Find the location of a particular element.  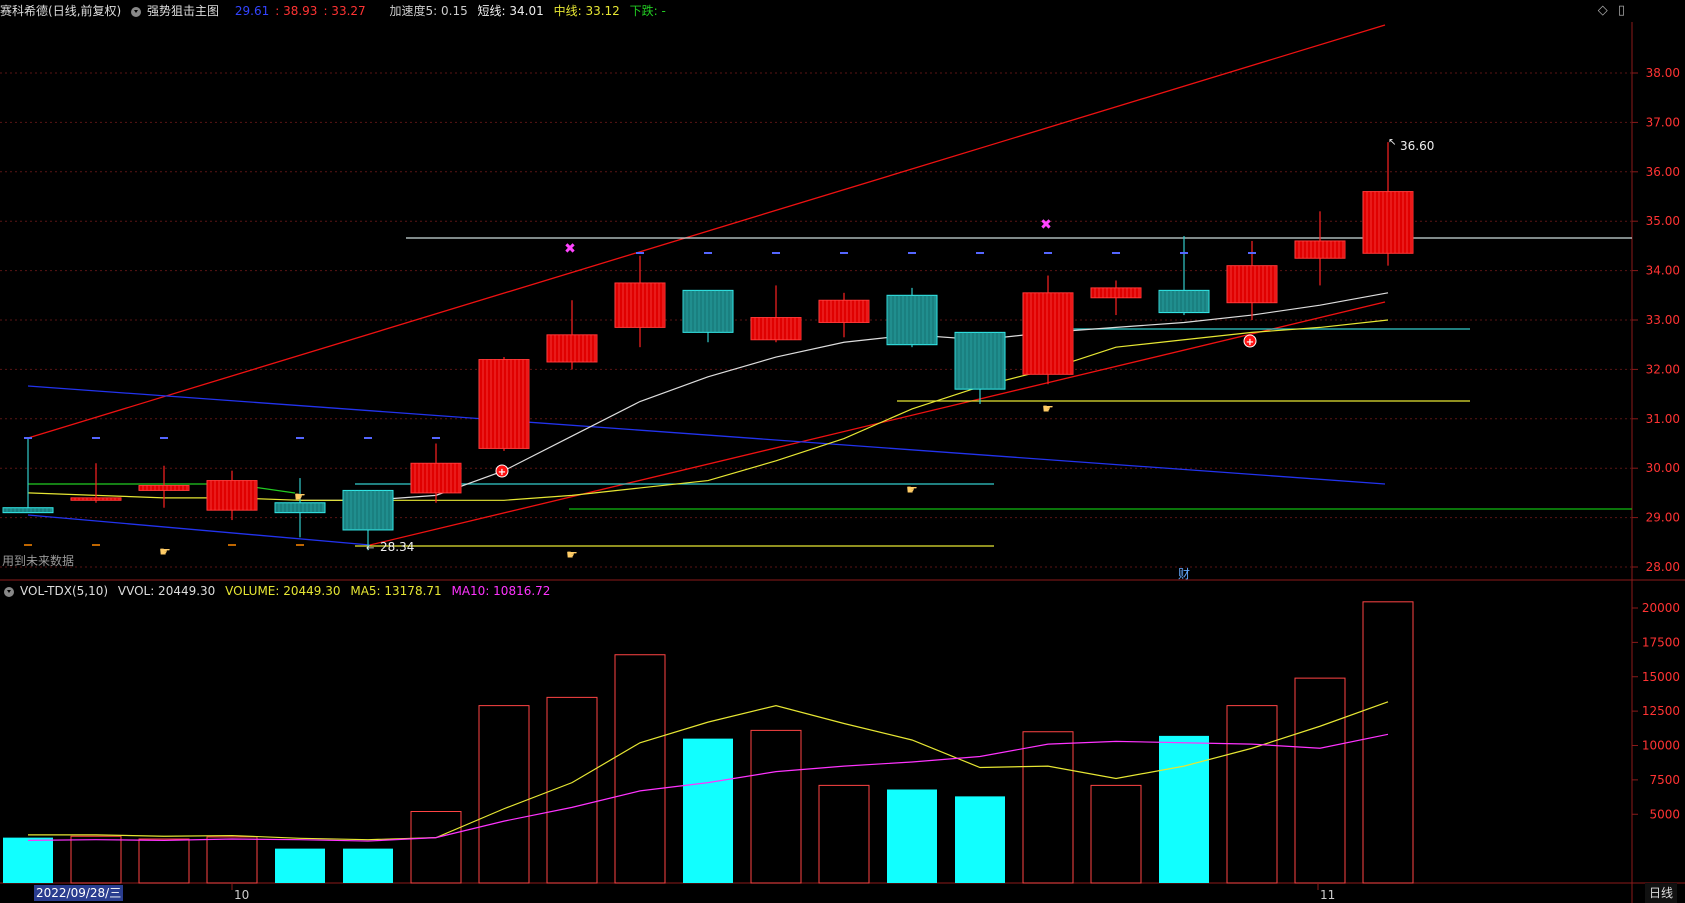

volume-tick-label: 15000 is located at coordinates (1661, 677).